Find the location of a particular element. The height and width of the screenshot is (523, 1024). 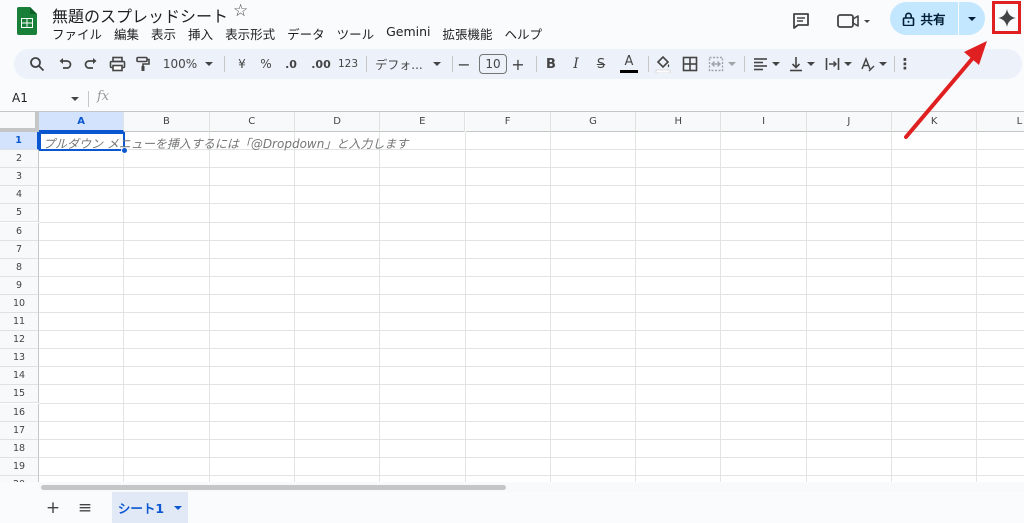

column-header-g: G is located at coordinates (593, 122).